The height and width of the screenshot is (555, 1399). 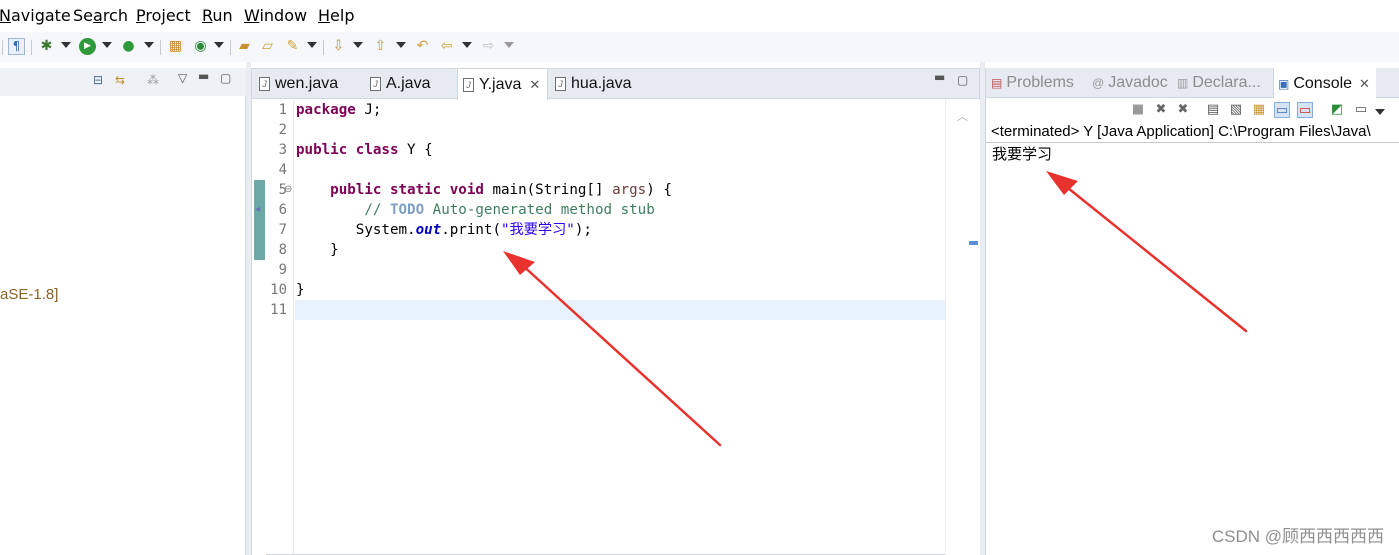 I want to click on tab-hua-java: Jhua.java, so click(x=591, y=84).